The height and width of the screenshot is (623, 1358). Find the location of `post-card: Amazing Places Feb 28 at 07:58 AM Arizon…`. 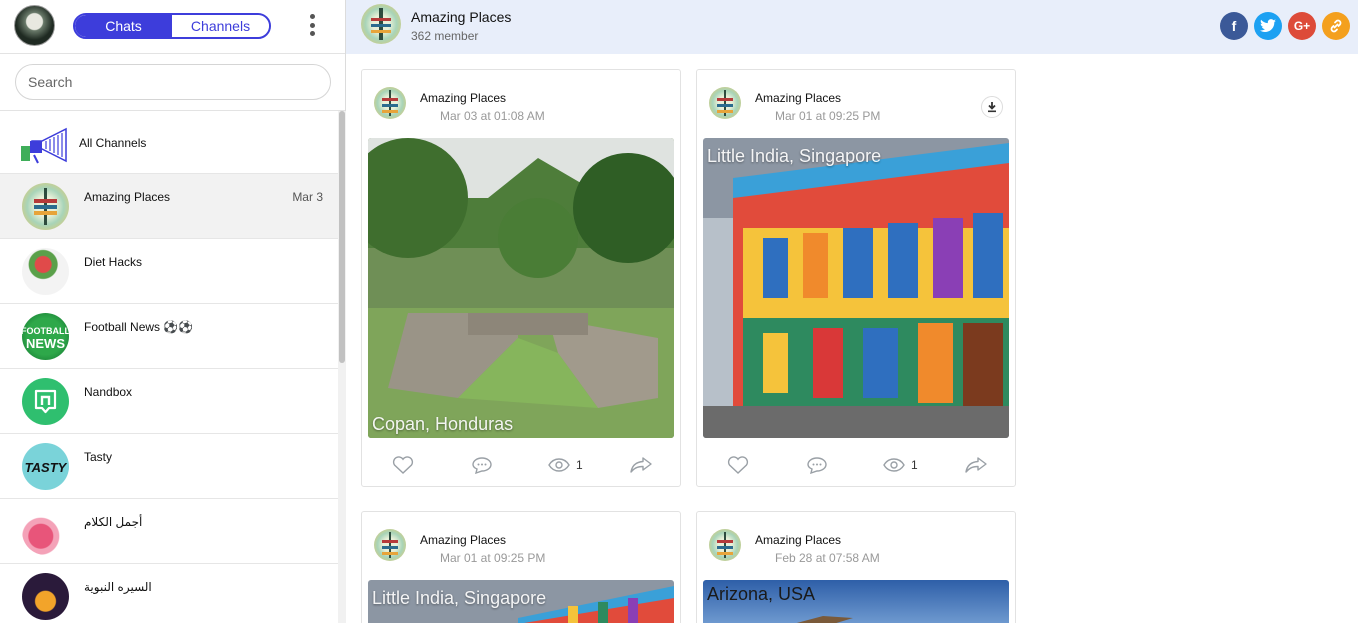

post-card: Amazing Places Feb 28 at 07:58 AM Arizon… is located at coordinates (856, 567).